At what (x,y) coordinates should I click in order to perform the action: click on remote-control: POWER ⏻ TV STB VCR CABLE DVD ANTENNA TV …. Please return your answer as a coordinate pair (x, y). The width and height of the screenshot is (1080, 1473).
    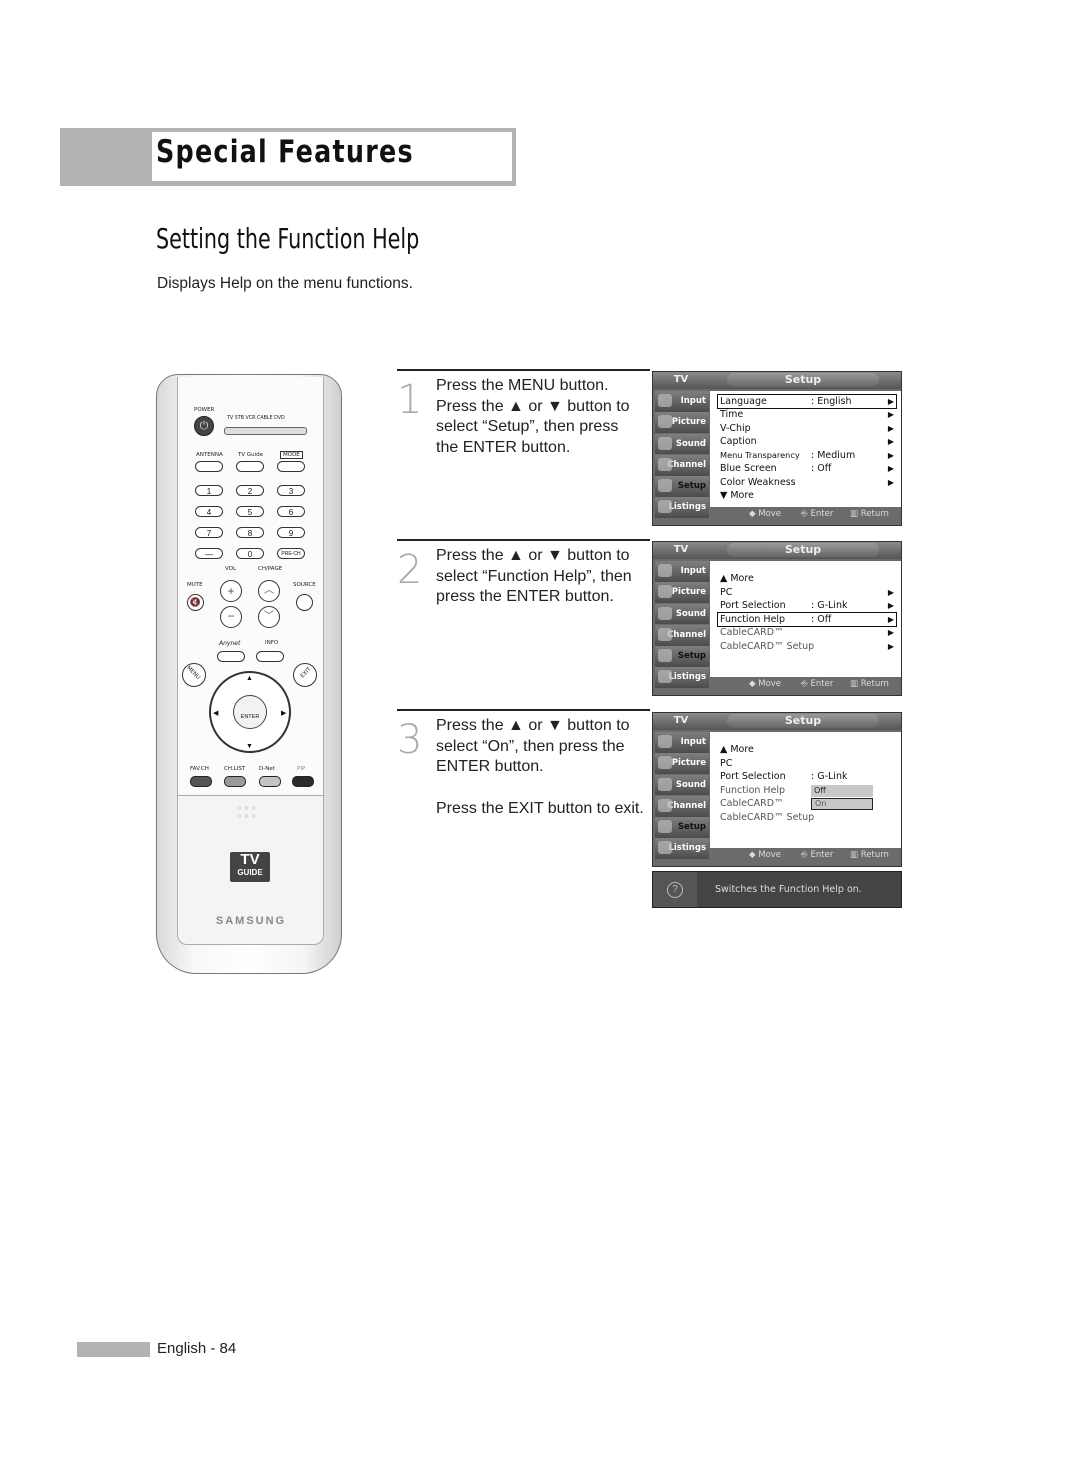
    Looking at the image, I should click on (249, 674).